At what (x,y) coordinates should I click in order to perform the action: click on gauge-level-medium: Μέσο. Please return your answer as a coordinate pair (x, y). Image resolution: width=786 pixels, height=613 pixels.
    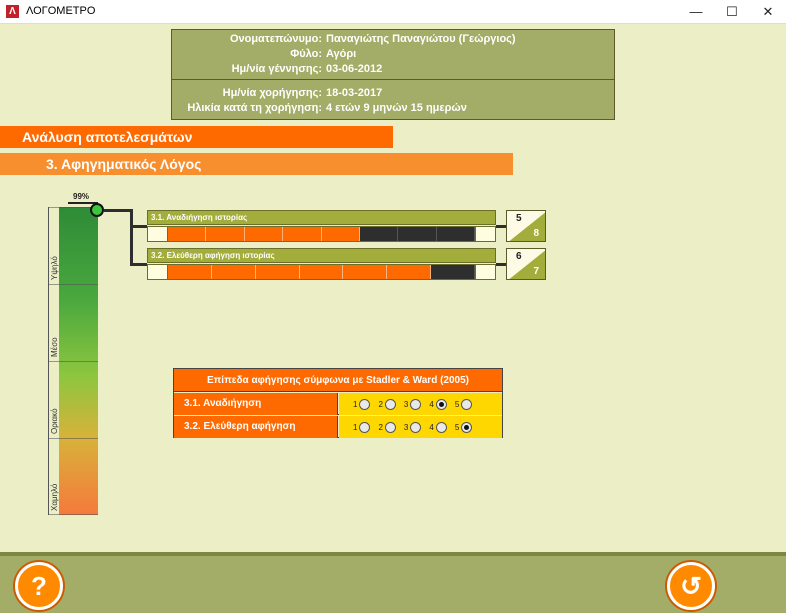
    Looking at the image, I should click on (54, 347).